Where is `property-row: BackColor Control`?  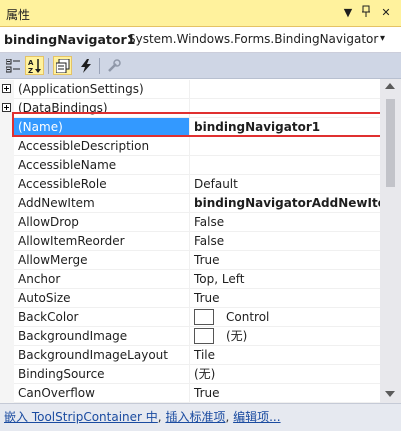 property-row: BackColor Control is located at coordinates (190, 317).